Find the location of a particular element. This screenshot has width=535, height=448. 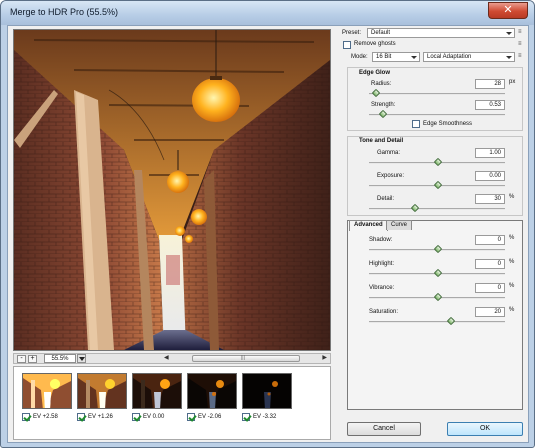

source-thumbnail: EV +2.58 is located at coordinates (48, 397).